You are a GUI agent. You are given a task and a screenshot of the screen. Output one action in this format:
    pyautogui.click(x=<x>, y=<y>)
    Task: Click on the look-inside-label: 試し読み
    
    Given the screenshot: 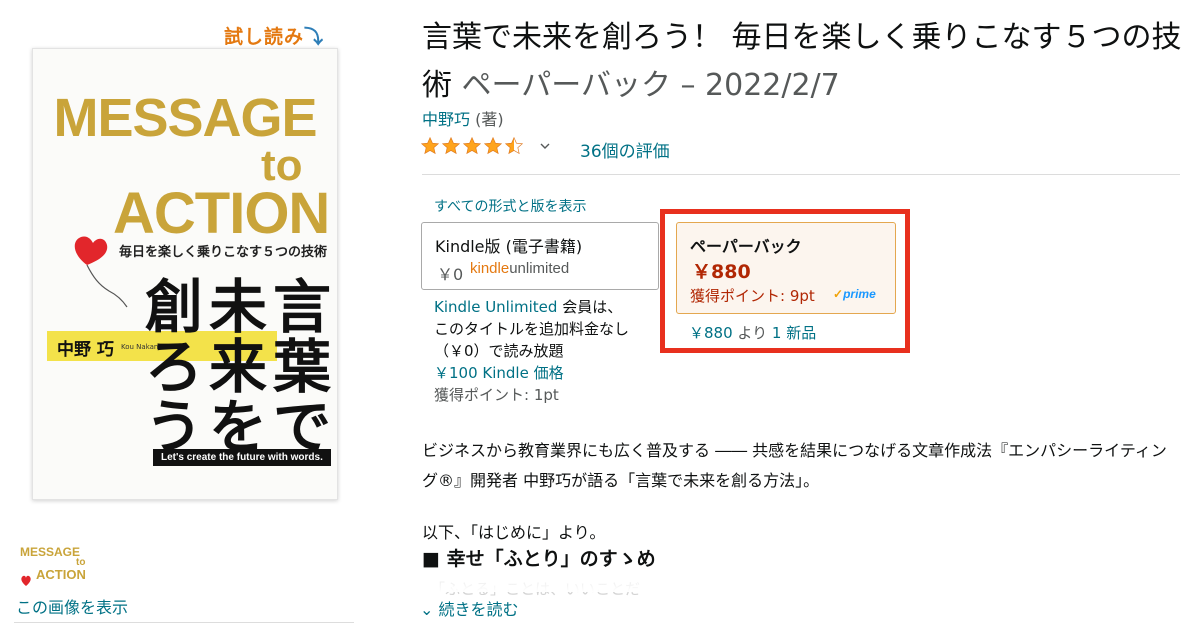 What is the action you would take?
    pyautogui.click(x=264, y=37)
    